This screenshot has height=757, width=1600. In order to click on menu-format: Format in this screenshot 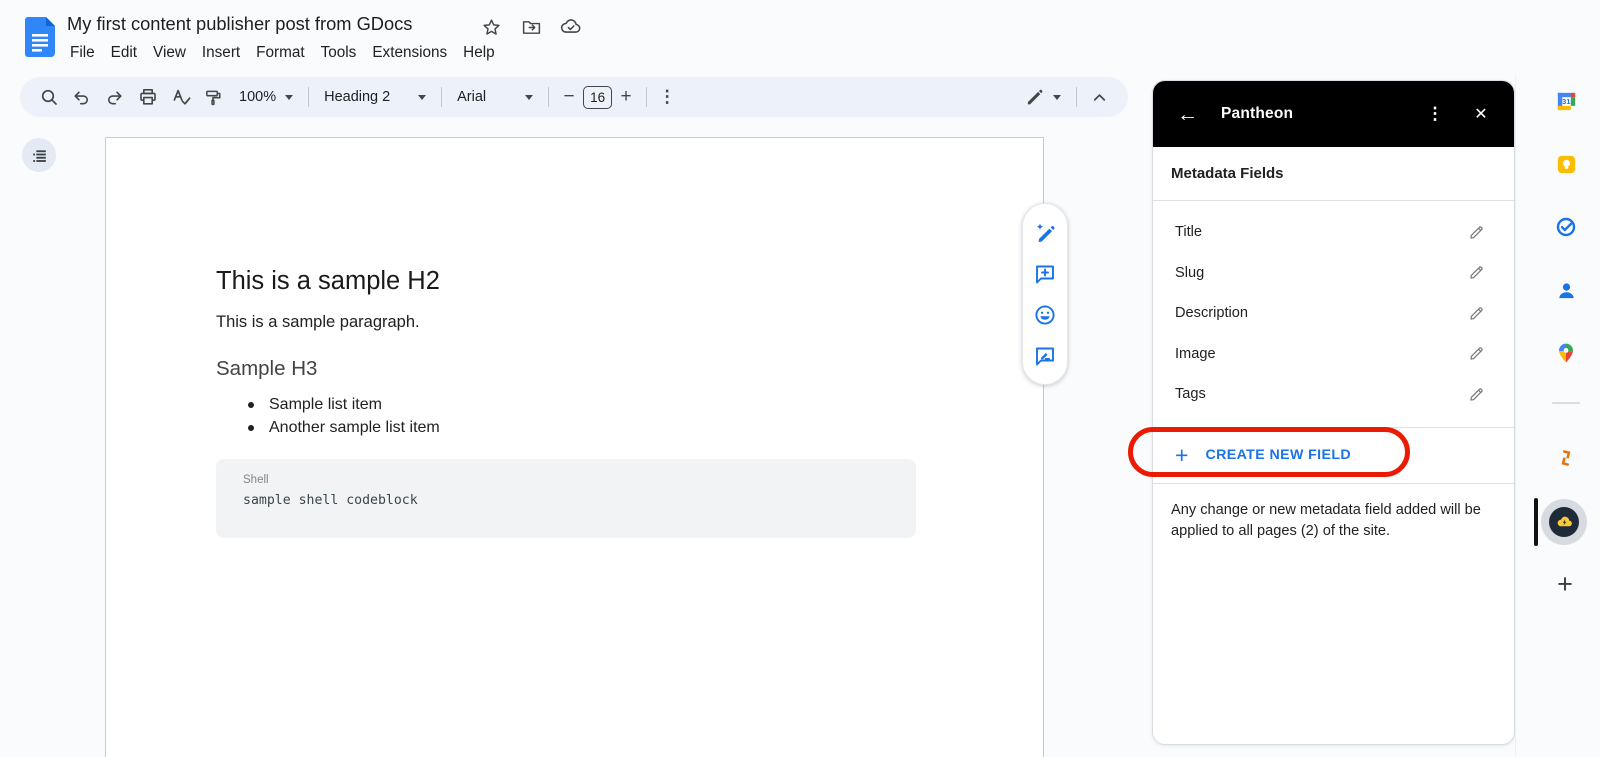, I will do `click(280, 53)`.